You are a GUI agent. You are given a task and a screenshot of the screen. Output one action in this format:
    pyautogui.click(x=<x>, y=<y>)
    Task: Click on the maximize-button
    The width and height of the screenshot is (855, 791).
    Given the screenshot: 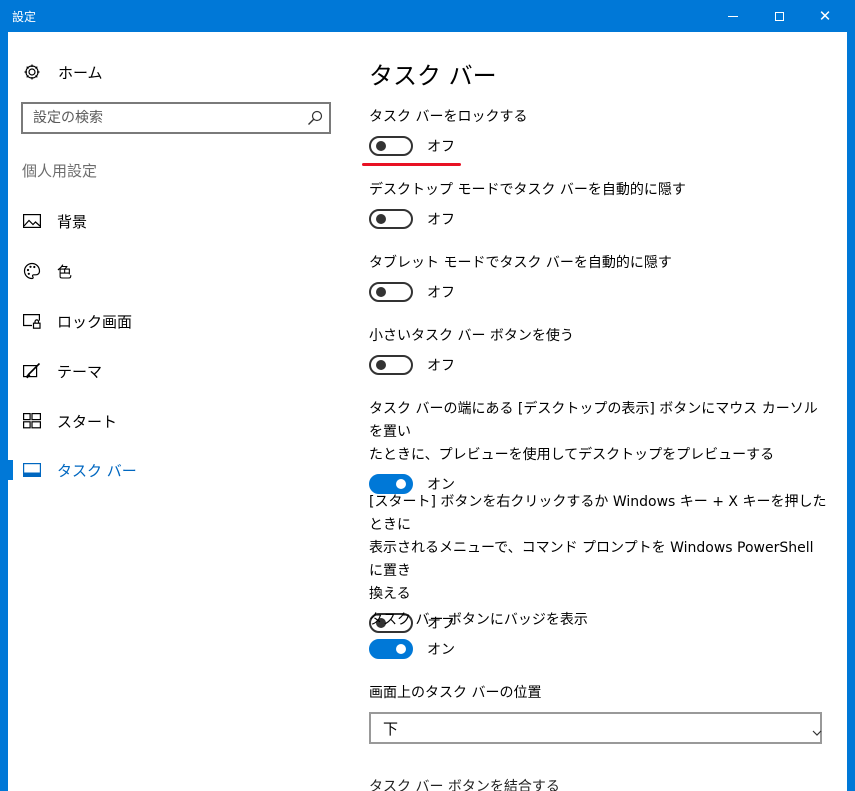 What is the action you would take?
    pyautogui.click(x=779, y=16)
    